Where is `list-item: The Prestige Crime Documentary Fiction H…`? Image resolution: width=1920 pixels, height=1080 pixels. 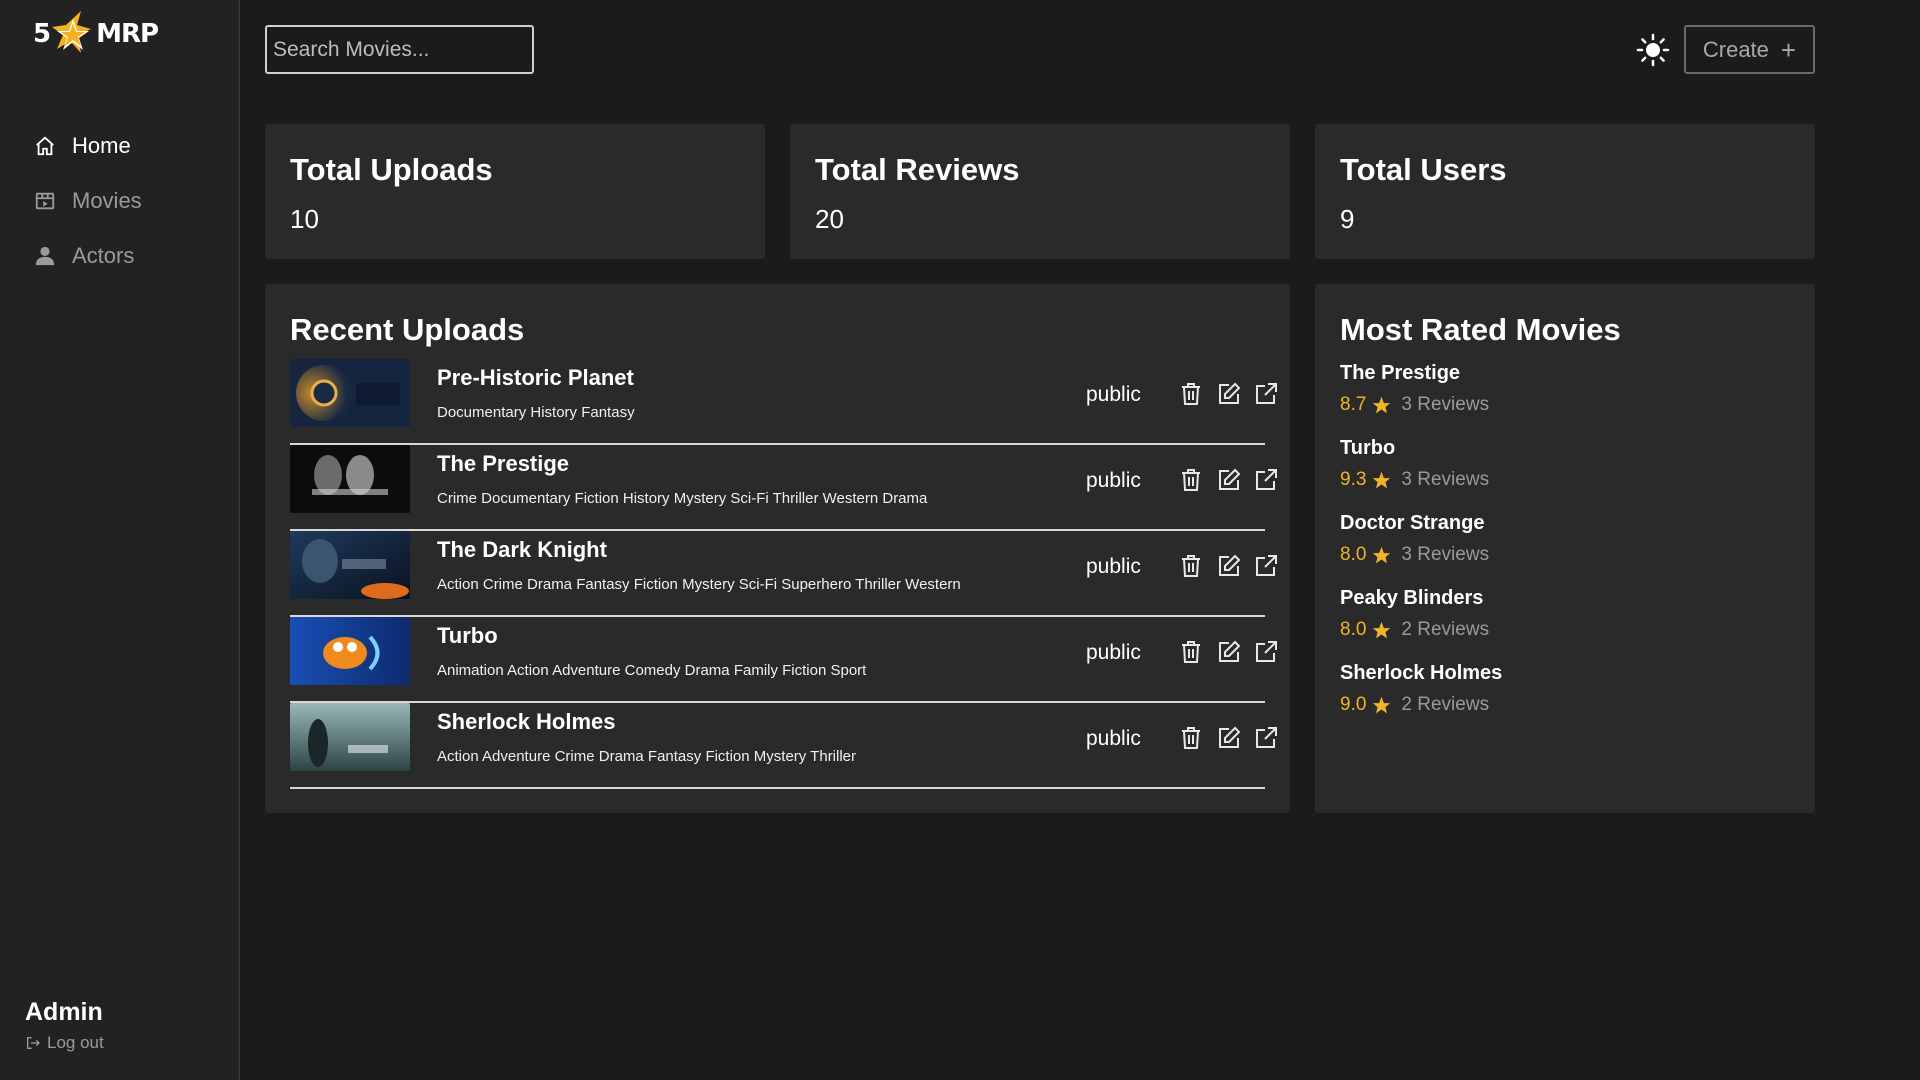
list-item: The Prestige Crime Documentary Fiction H… is located at coordinates (783, 488).